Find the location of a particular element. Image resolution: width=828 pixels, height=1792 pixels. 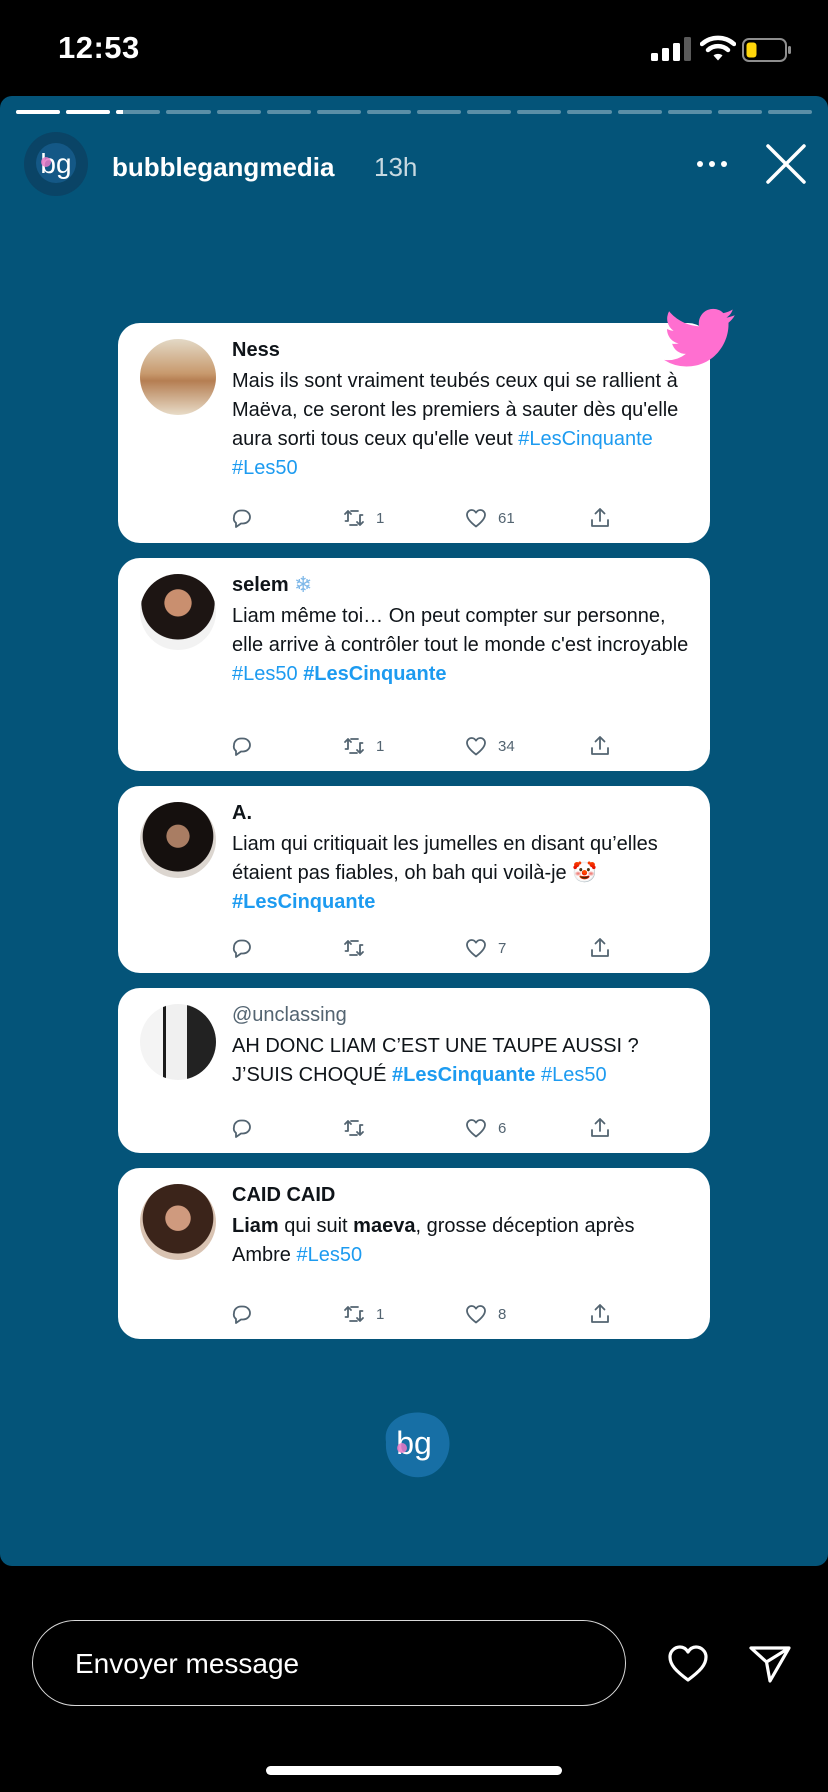

close-icon is located at coordinates (786, 164).